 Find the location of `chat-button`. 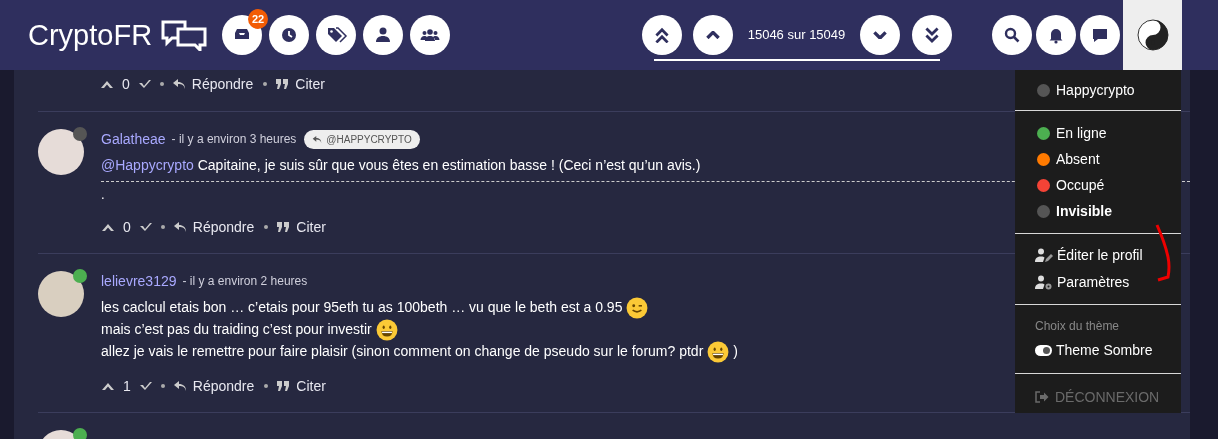

chat-button is located at coordinates (1100, 35).